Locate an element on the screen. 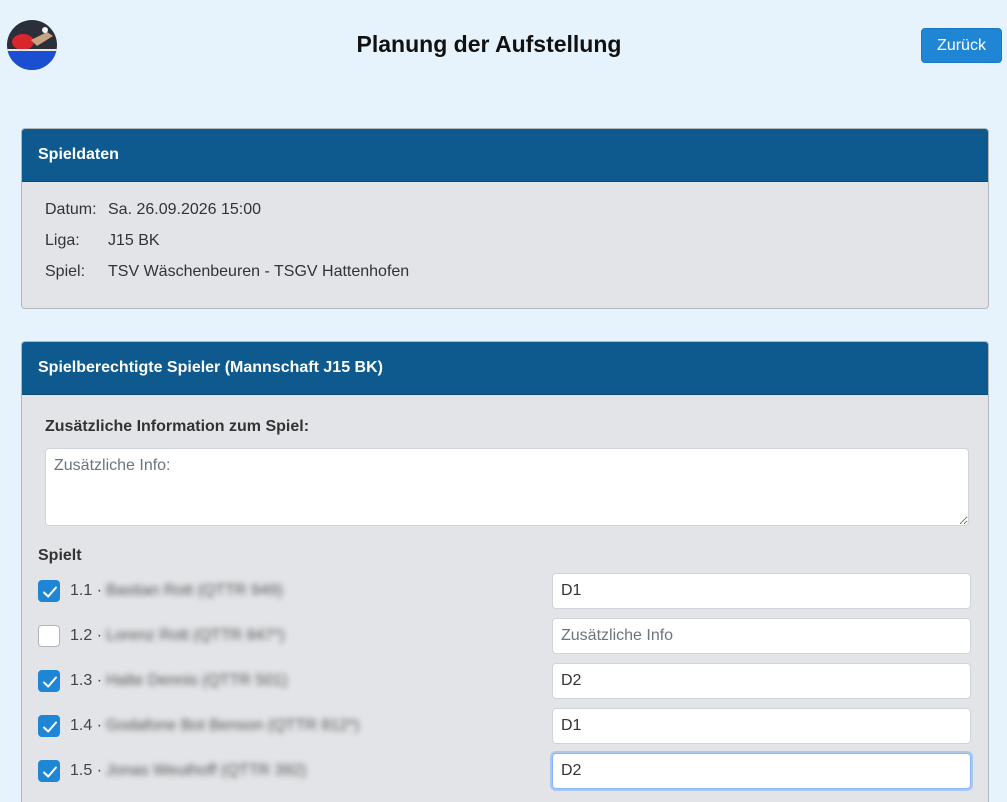 The width and height of the screenshot is (1007, 802). date-label: Datum: is located at coordinates (71, 209).